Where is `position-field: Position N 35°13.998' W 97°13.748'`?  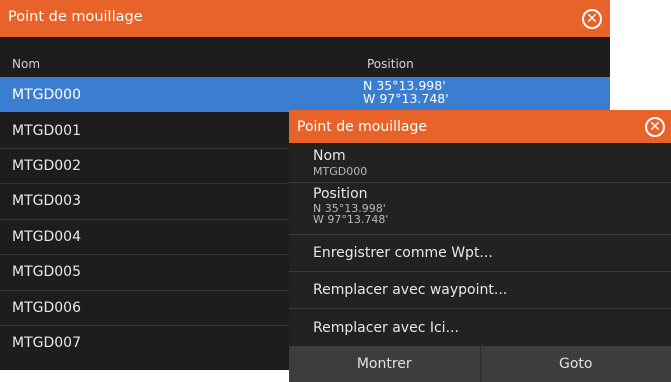
position-field: Position N 35°13.998' W 97°13.748' is located at coordinates (480, 209).